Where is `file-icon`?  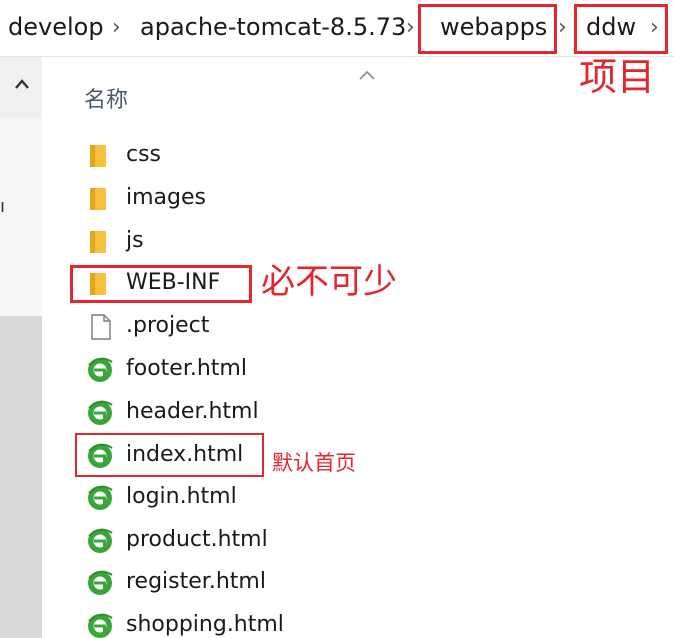 file-icon is located at coordinates (100, 327).